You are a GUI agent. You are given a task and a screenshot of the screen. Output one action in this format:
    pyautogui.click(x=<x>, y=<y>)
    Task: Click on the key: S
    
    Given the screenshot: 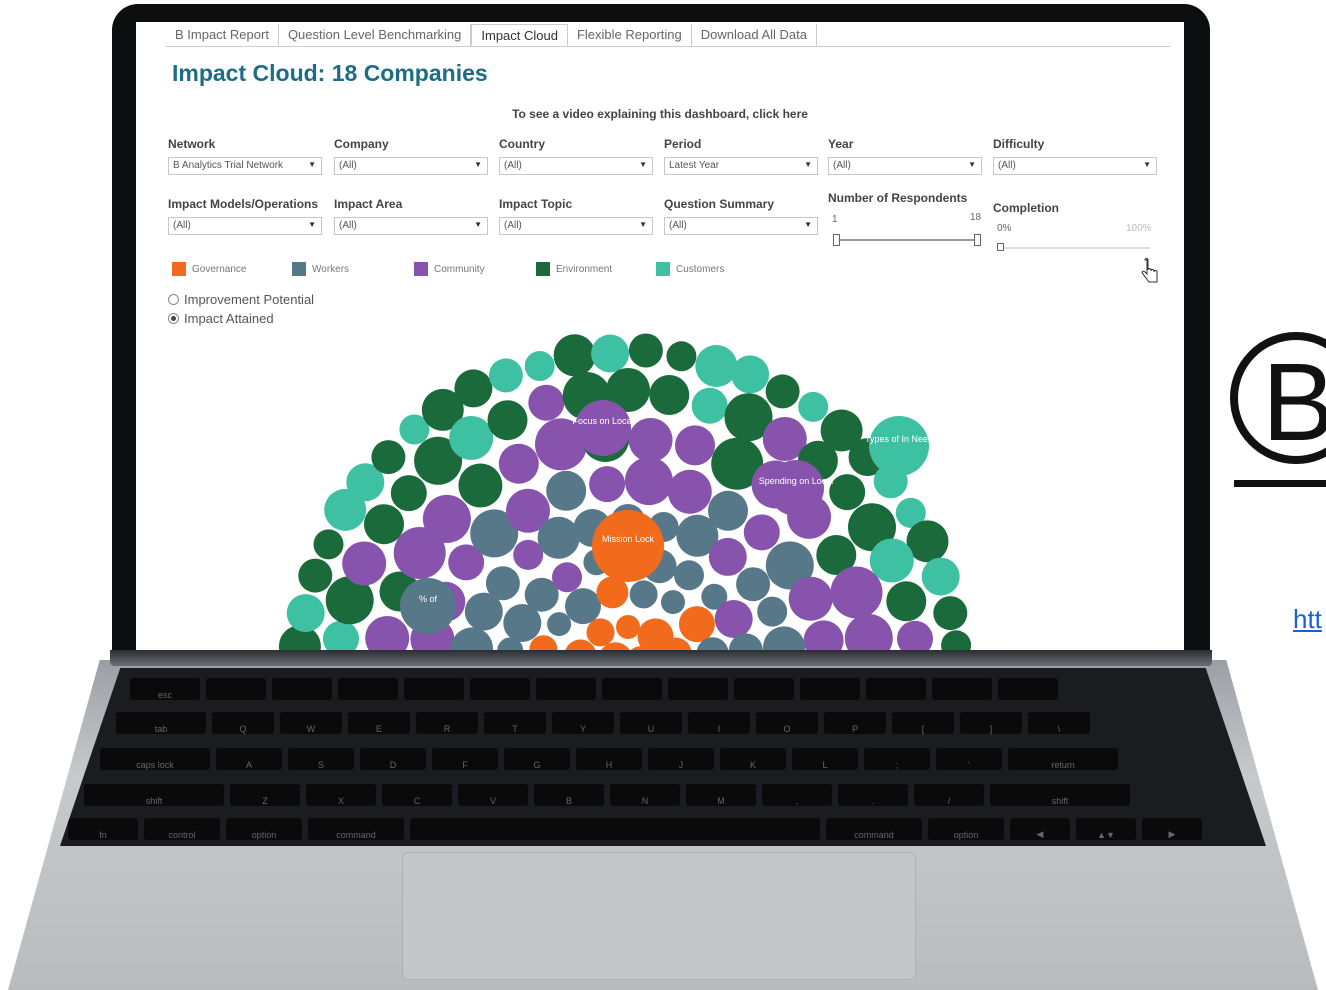 What is the action you would take?
    pyautogui.click(x=321, y=759)
    